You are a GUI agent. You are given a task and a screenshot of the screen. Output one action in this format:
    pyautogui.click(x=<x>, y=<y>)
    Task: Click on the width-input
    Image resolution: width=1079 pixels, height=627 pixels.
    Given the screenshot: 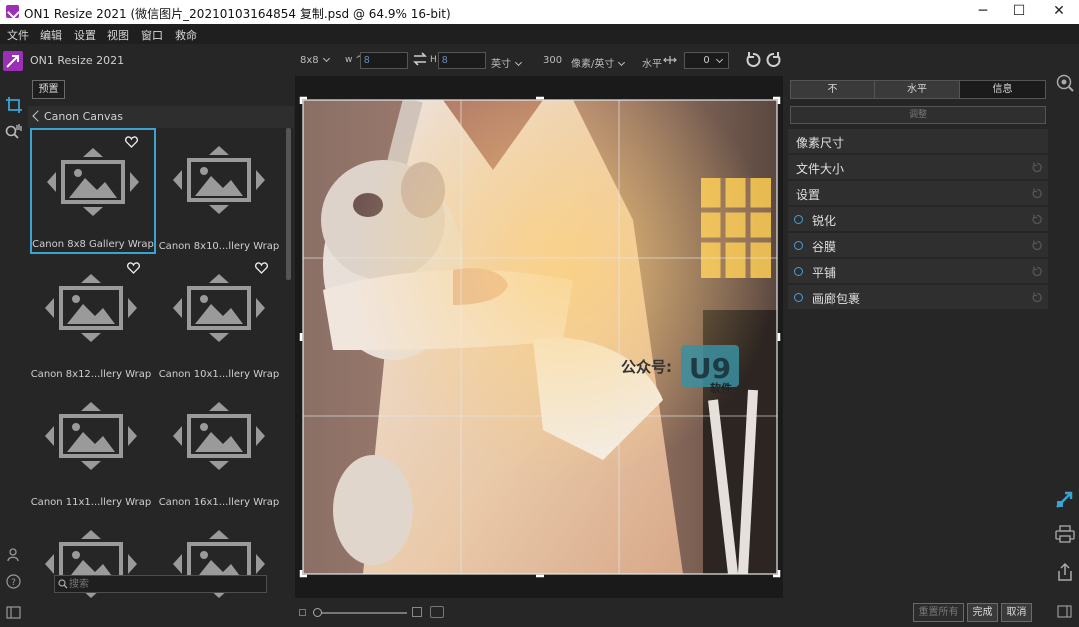 What is the action you would take?
    pyautogui.click(x=384, y=60)
    